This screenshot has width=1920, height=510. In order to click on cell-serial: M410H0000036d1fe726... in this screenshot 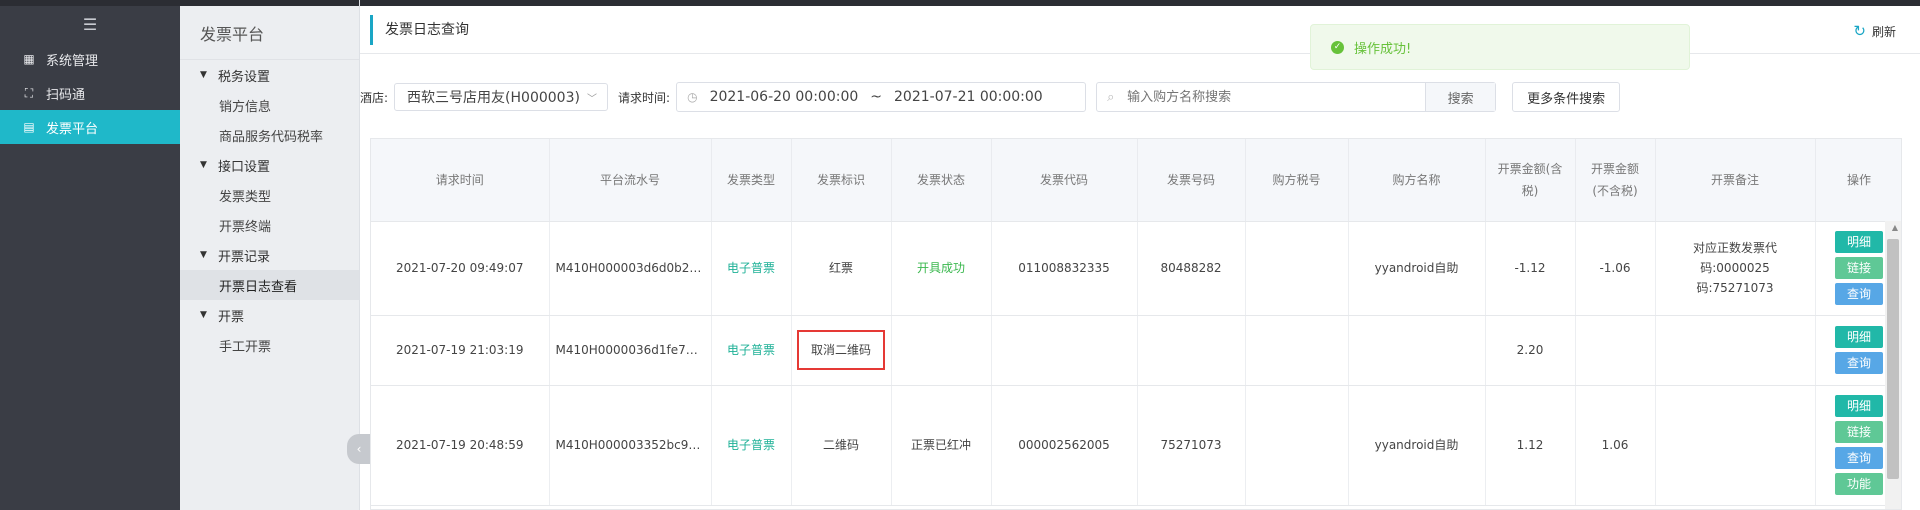, I will do `click(630, 350)`.